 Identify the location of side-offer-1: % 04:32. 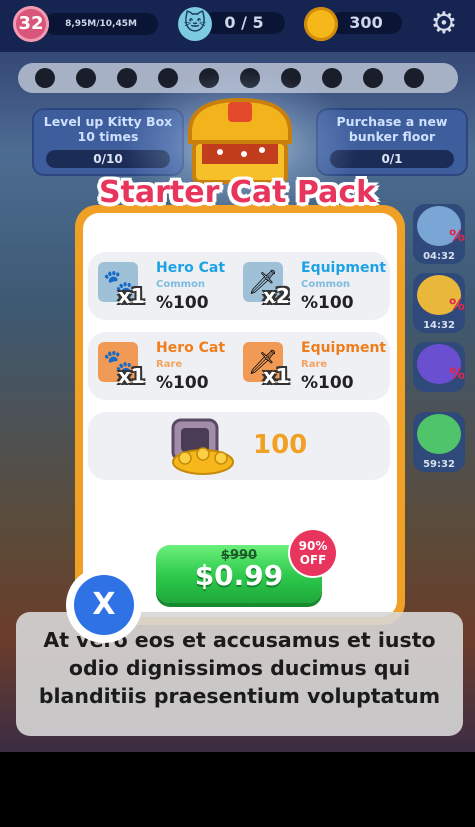
(439, 234).